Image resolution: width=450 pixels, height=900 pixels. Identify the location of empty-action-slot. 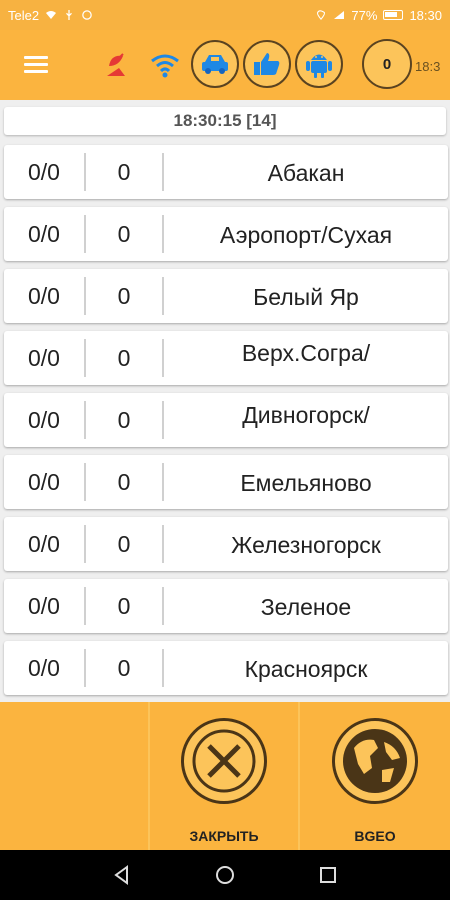
(75, 776).